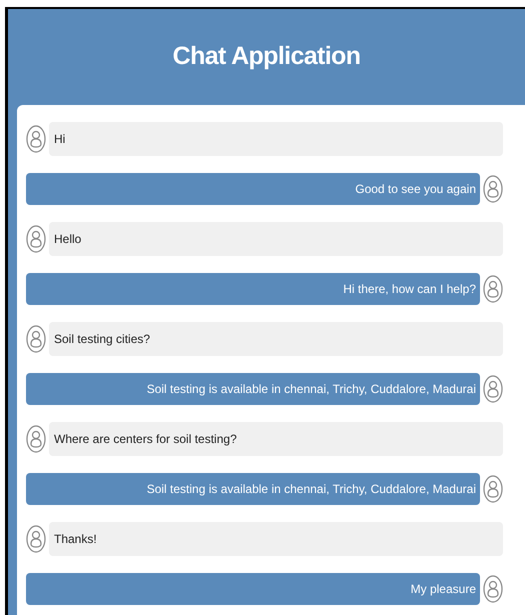 The height and width of the screenshot is (615, 525). What do you see at coordinates (68, 239) in the screenshot?
I see `message-text: Hello` at bounding box center [68, 239].